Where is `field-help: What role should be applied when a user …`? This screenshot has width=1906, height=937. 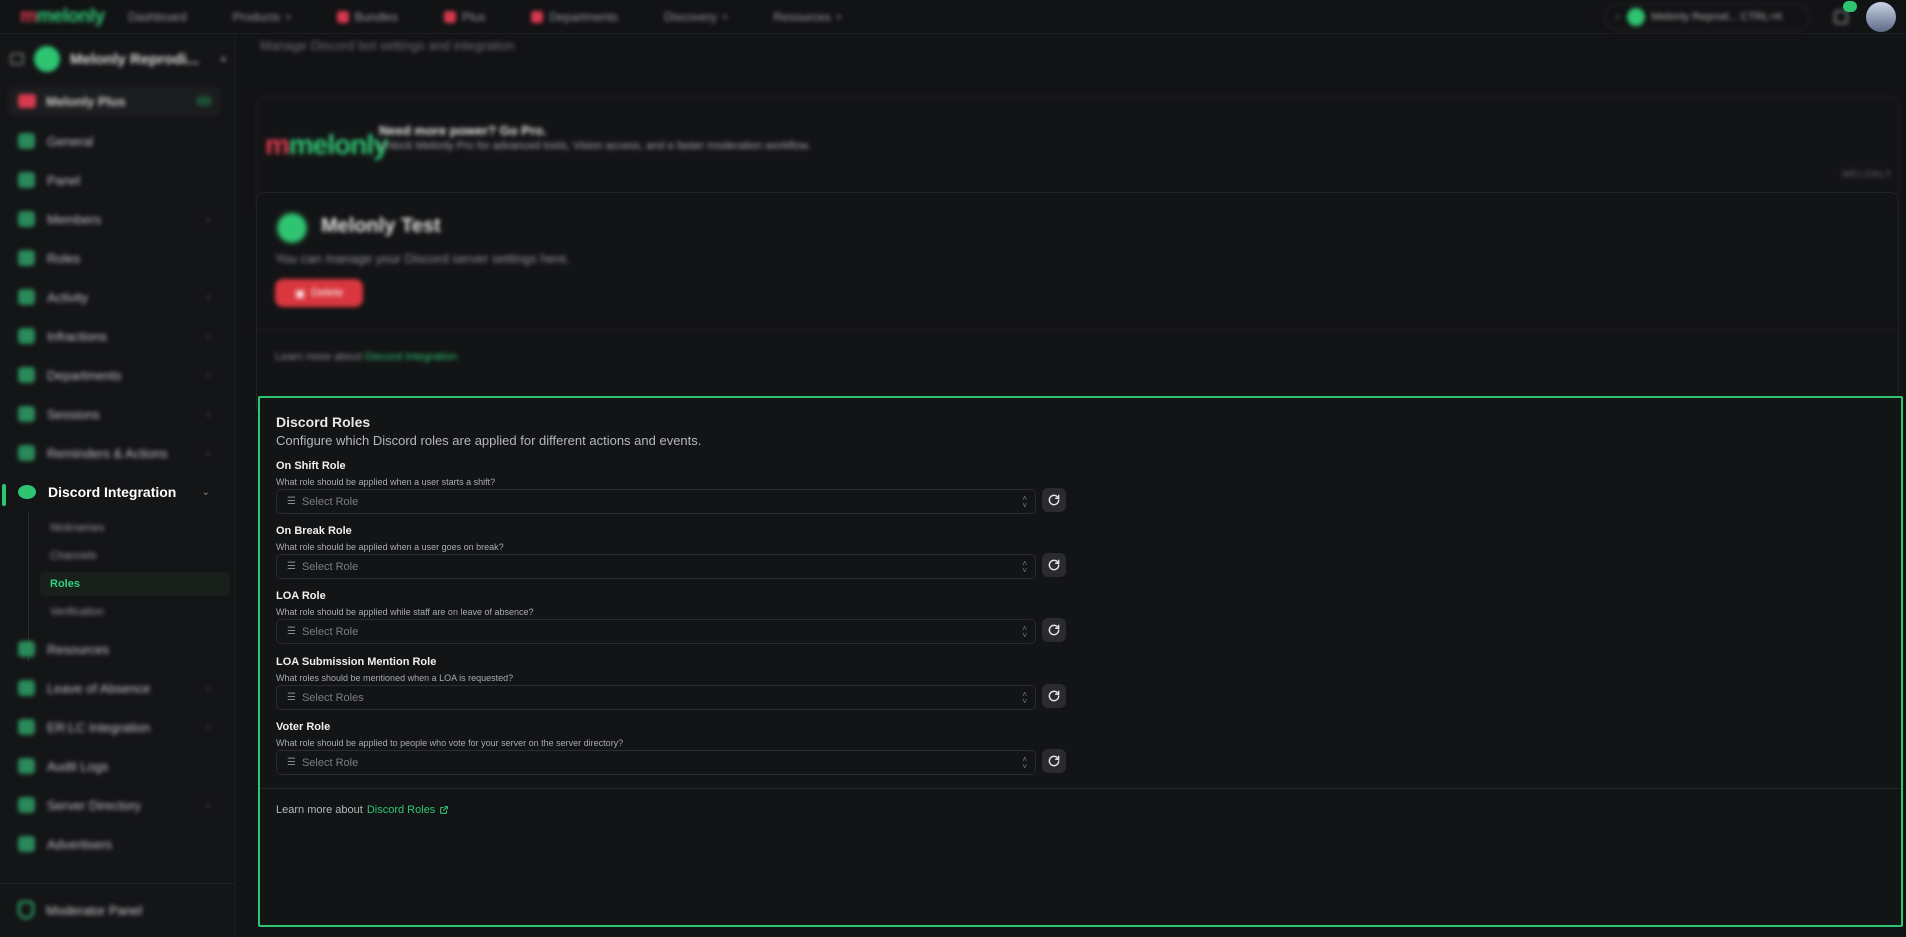 field-help: What role should be applied when a user … is located at coordinates (390, 547).